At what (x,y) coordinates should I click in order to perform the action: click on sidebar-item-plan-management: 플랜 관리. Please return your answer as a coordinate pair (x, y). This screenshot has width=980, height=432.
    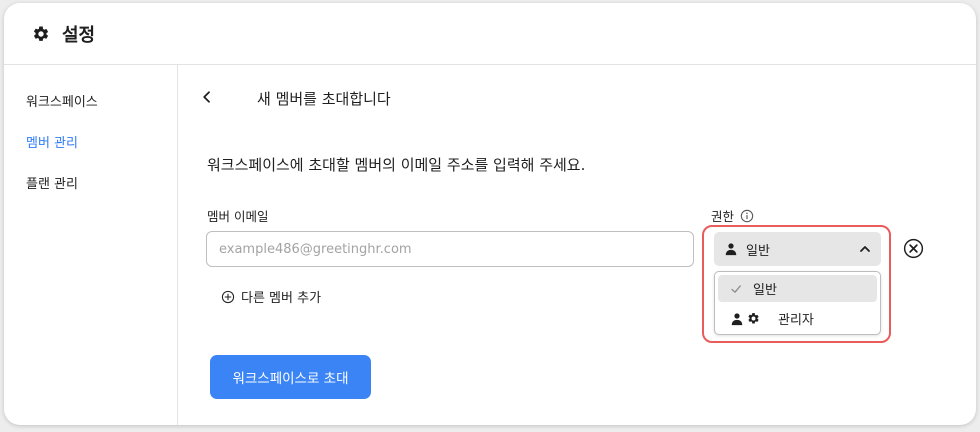
    Looking at the image, I should click on (52, 182).